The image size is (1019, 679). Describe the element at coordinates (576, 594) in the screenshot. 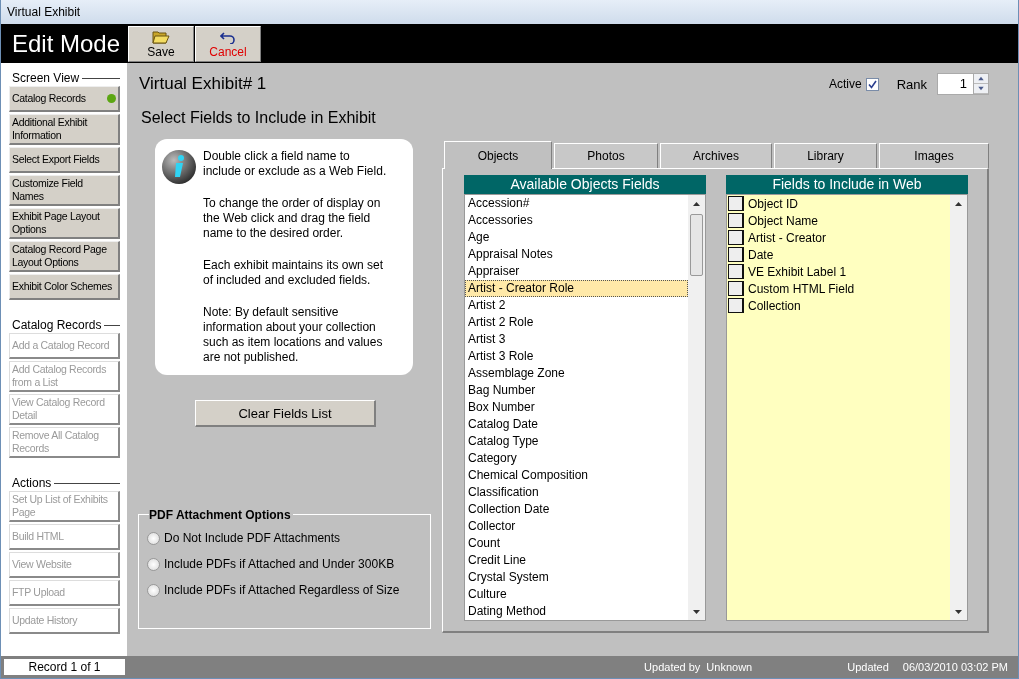

I see `list-item: Culture` at that location.